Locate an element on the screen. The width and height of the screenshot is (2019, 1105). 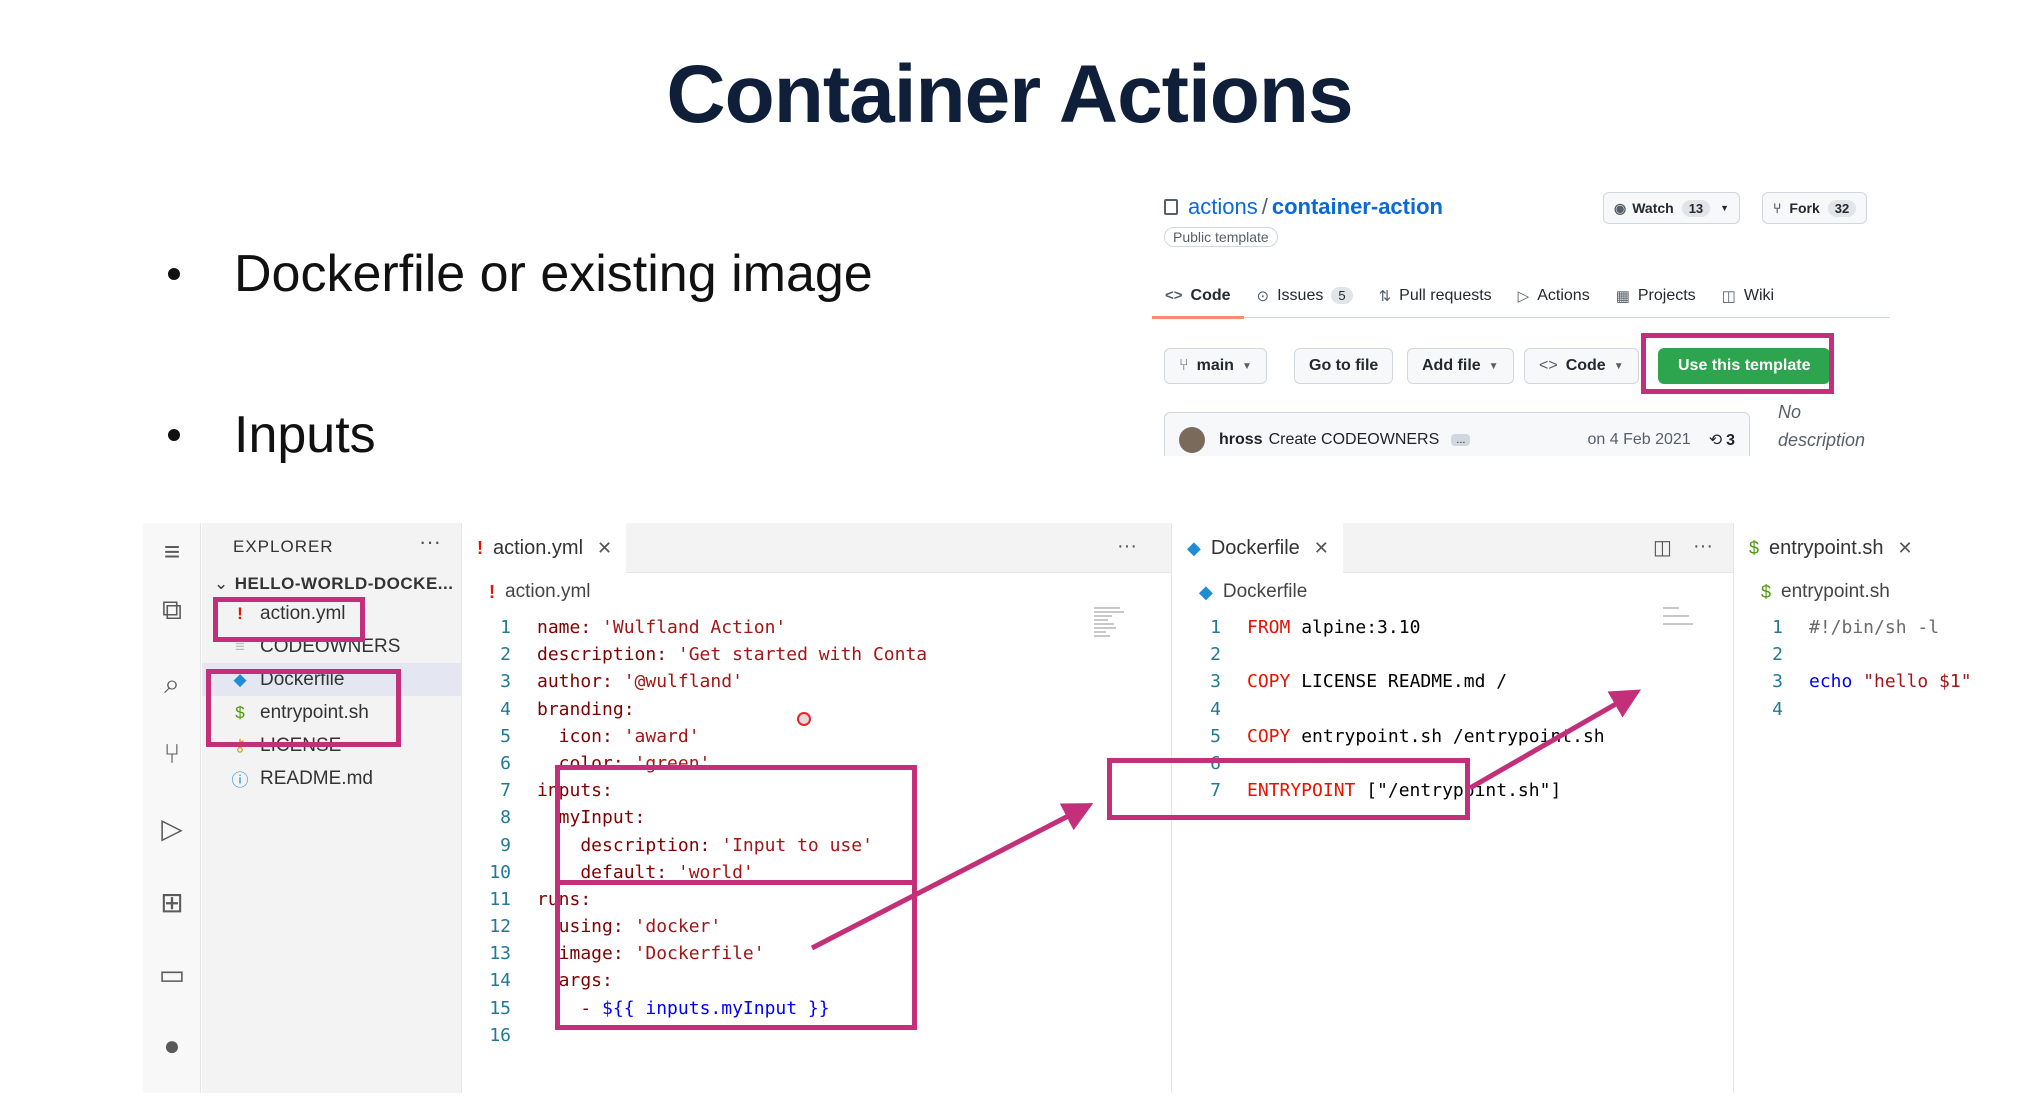
annotation-arrows is located at coordinates (1219, 820).